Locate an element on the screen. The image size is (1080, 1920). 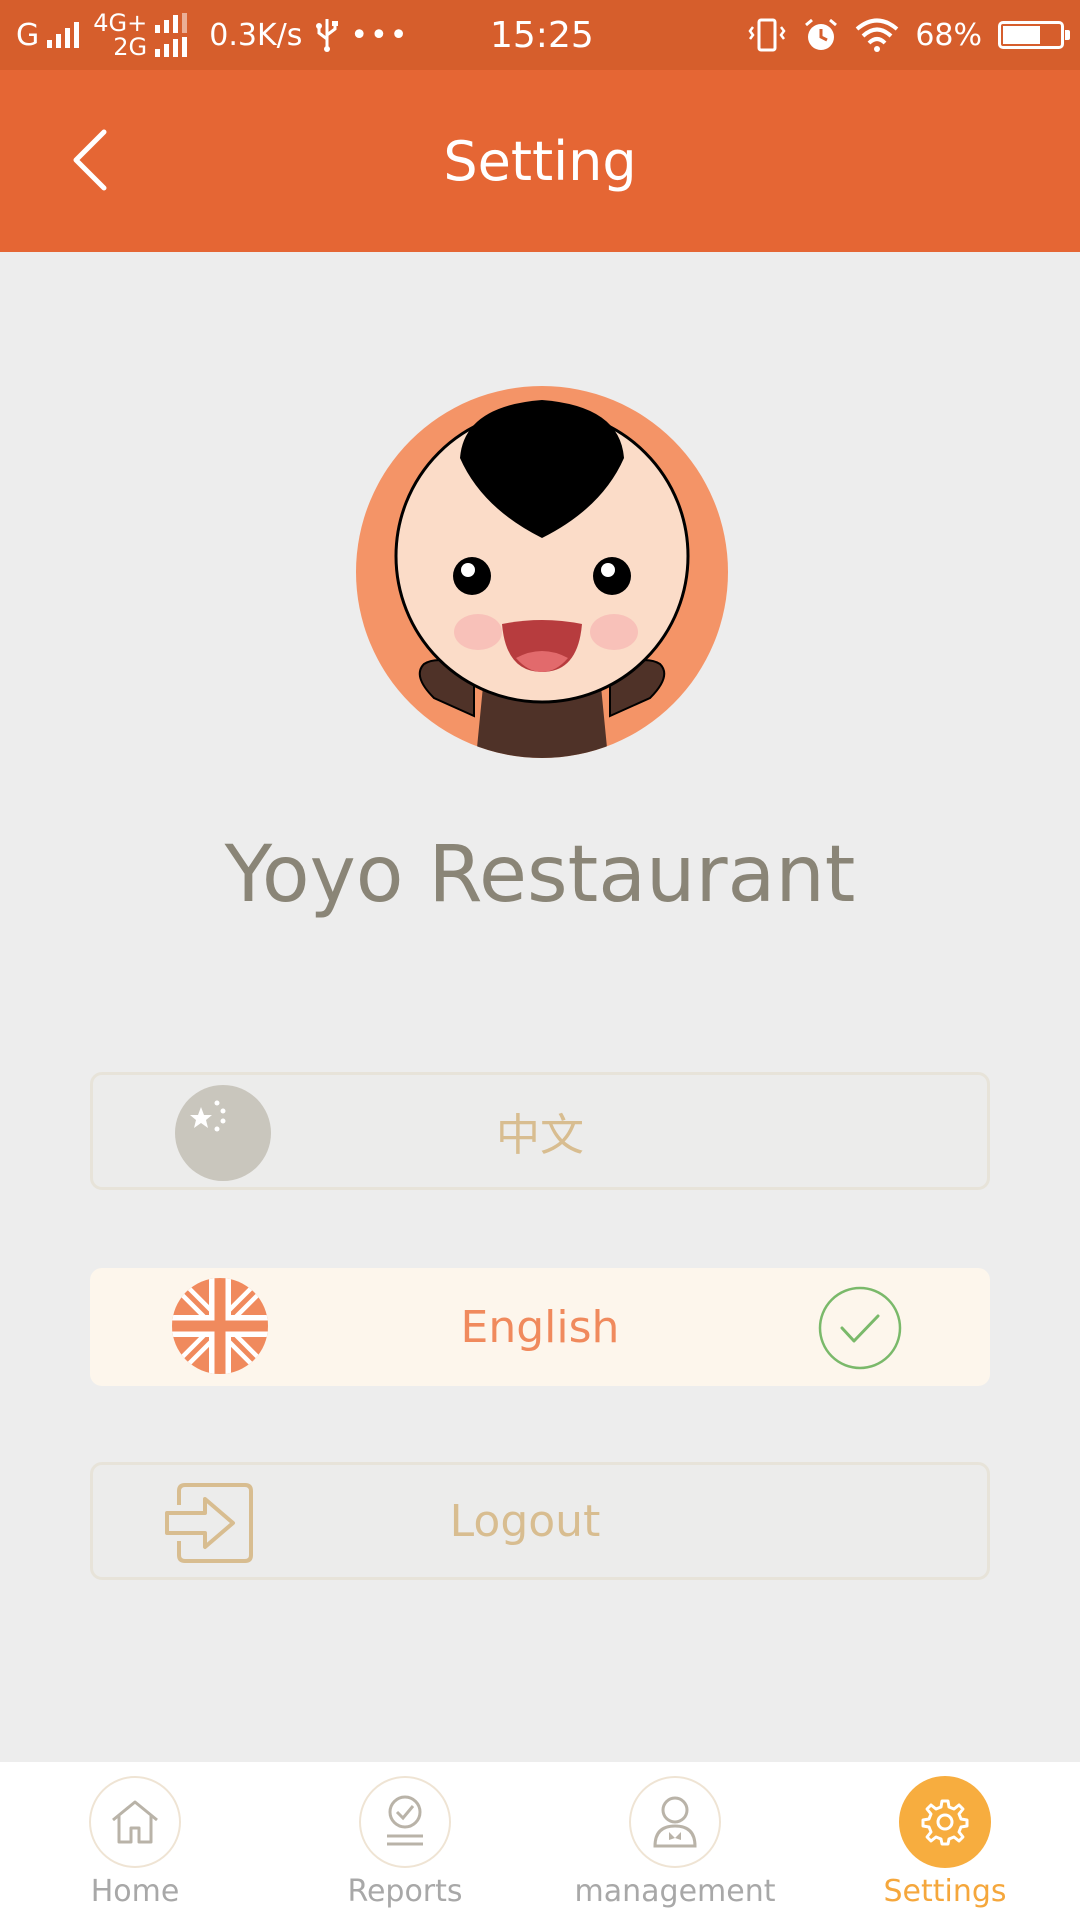
vibrate-icon is located at coordinates (767, 35).